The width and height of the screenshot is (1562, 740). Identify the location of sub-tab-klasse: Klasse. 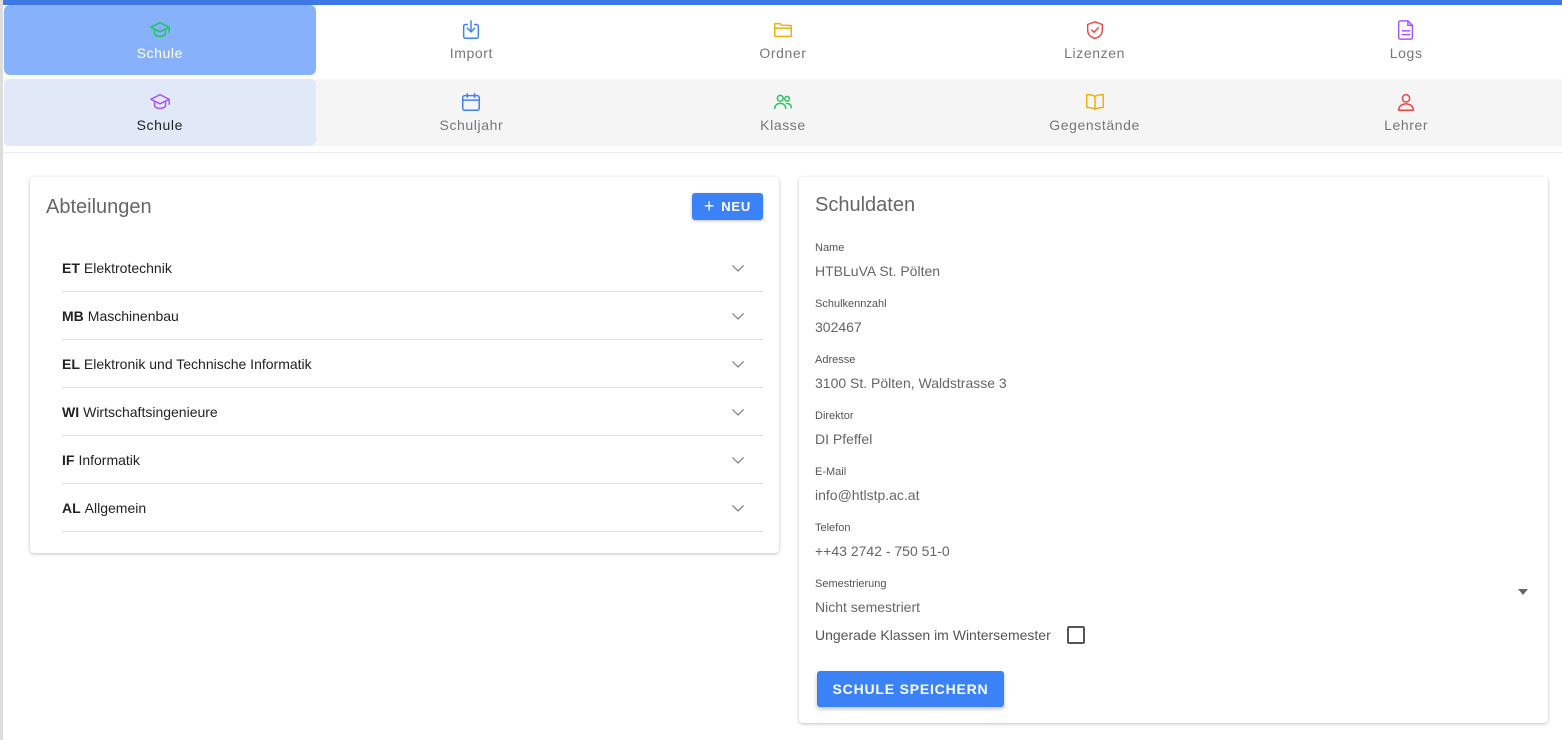
(783, 112).